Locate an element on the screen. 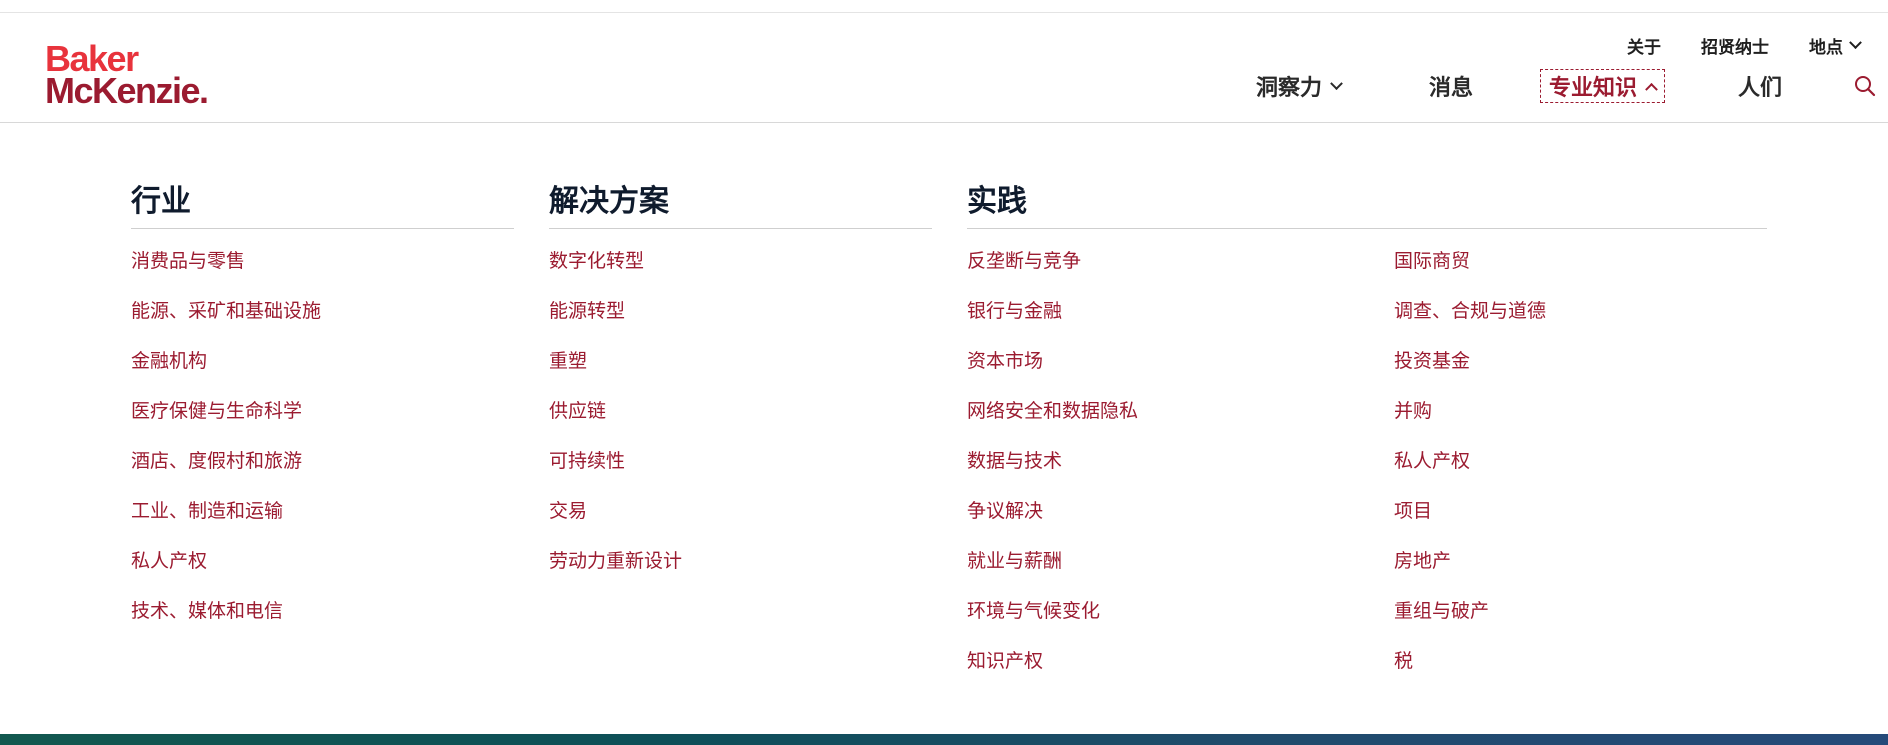 This screenshot has width=1888, height=745. utility-link-locations: 地点 is located at coordinates (1835, 45).